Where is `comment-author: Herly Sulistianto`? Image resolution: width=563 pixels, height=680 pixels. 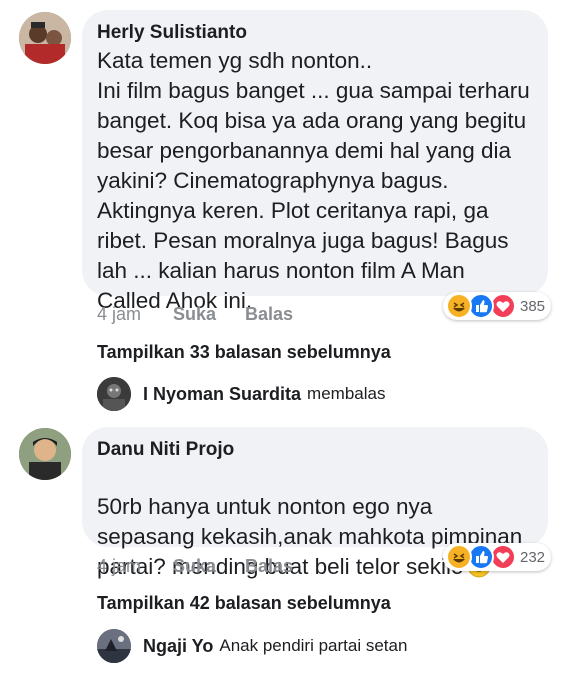 comment-author: Herly Sulistianto is located at coordinates (172, 33).